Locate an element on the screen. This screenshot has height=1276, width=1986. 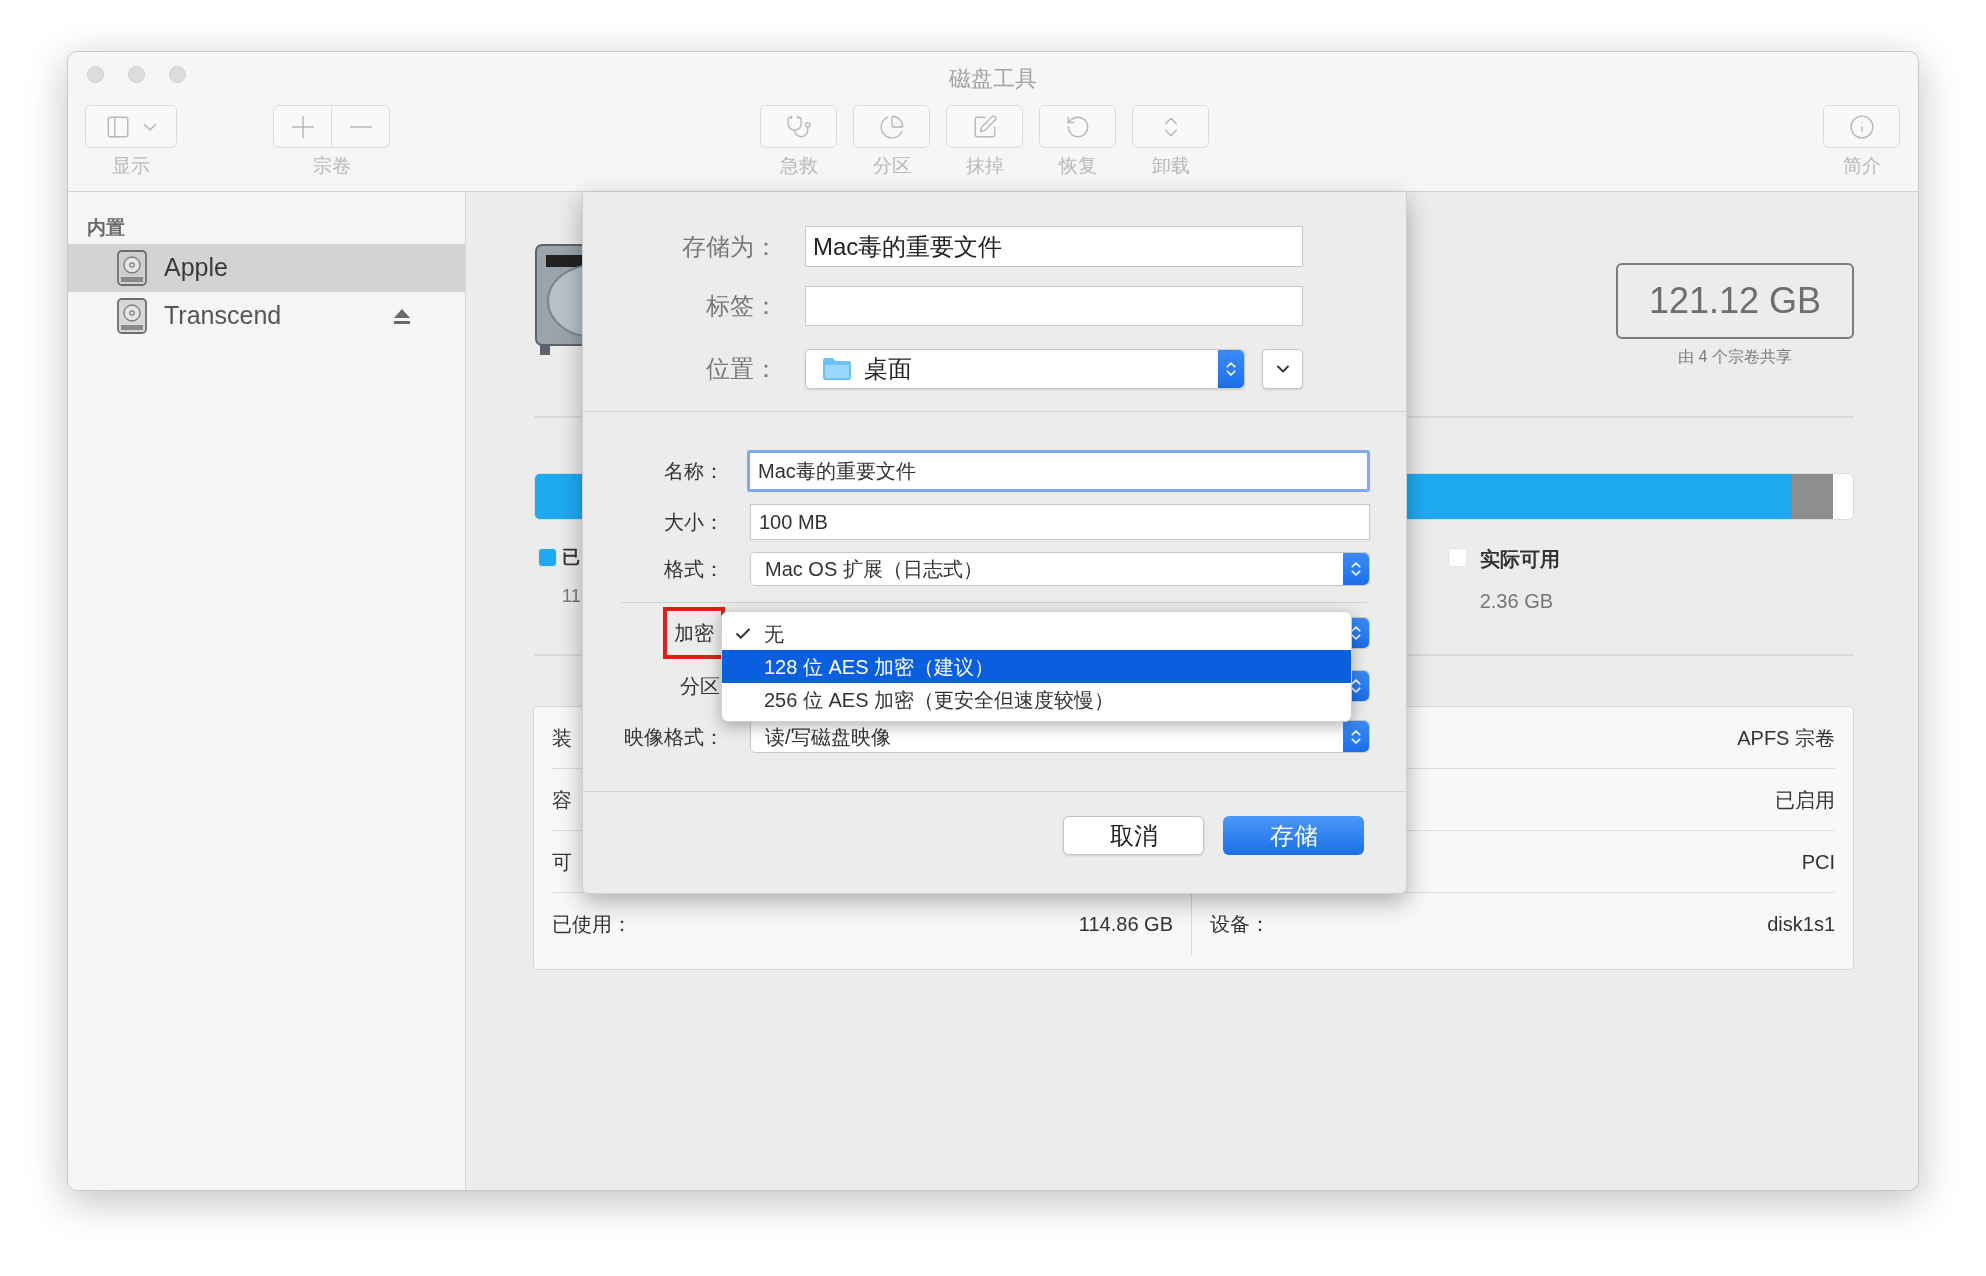
info-icon is located at coordinates (1861, 126).